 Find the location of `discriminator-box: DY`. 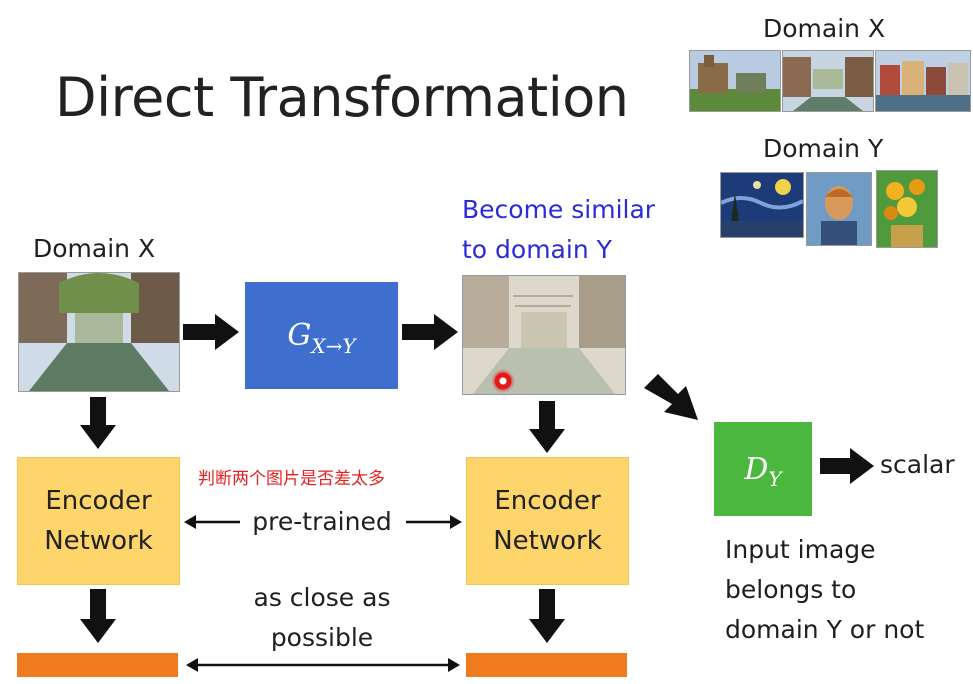

discriminator-box: DY is located at coordinates (763, 469).